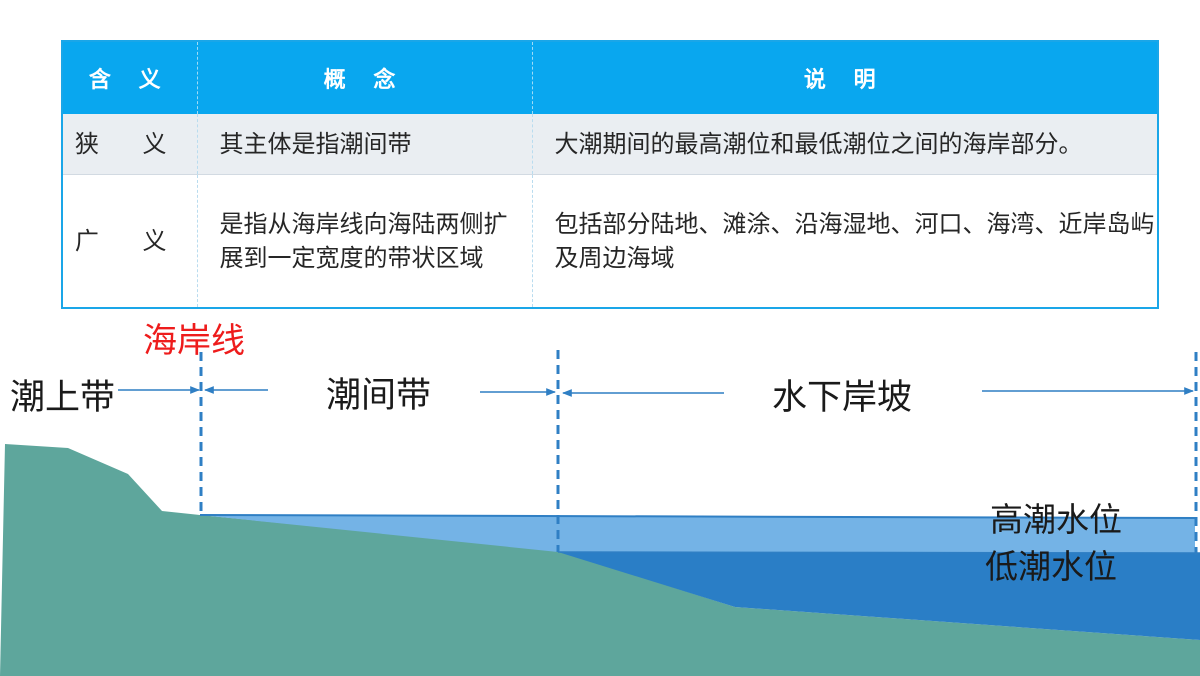 The width and height of the screenshot is (1200, 676). I want to click on table-header-row: 含 义 概 念 说 明, so click(610, 77).